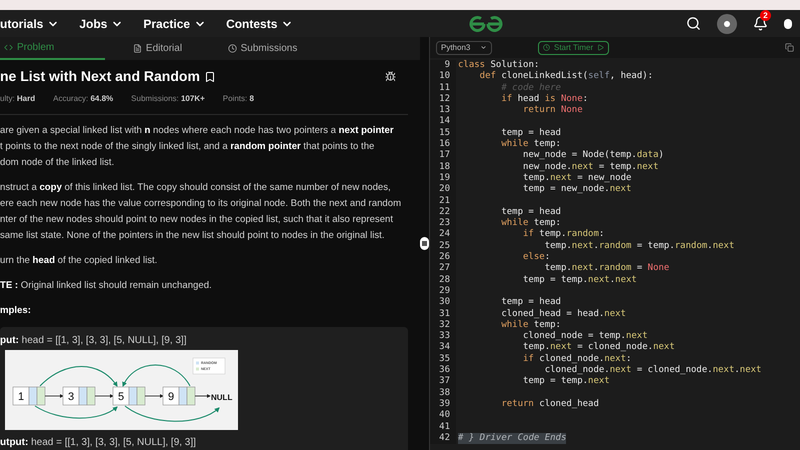 The image size is (800, 450). What do you see at coordinates (653, 370) in the screenshot?
I see `code-line: cloned_node.next = cloned_node.next.next` at bounding box center [653, 370].